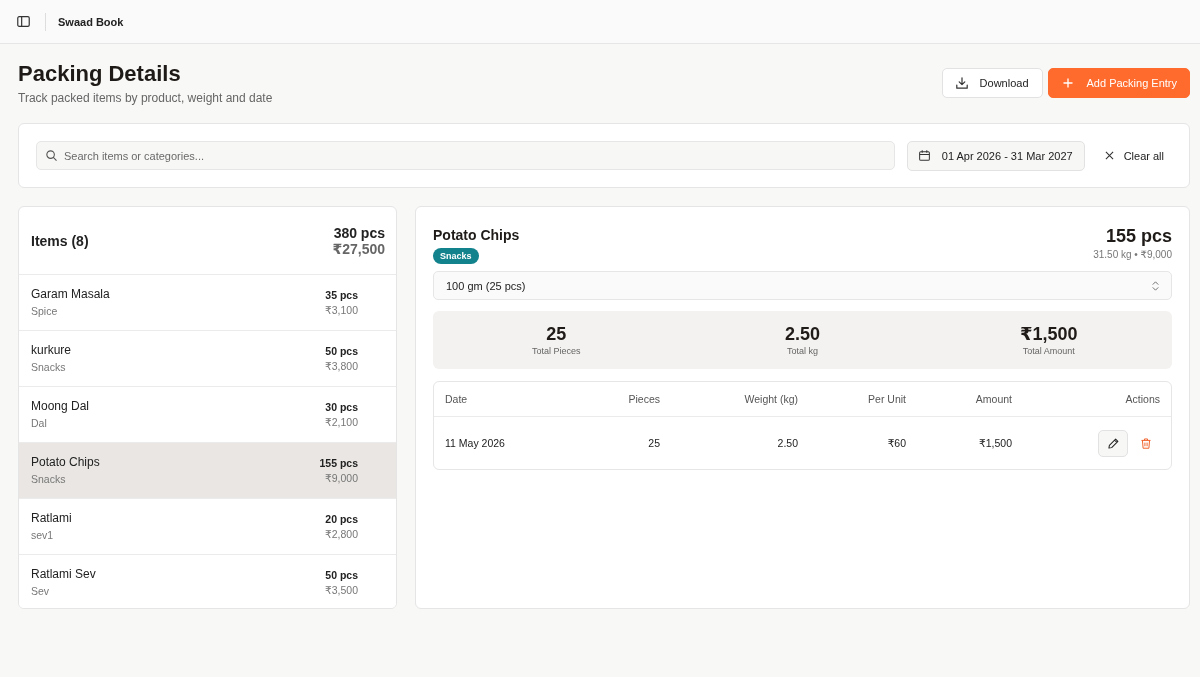 The height and width of the screenshot is (677, 1200). Describe the element at coordinates (341, 590) in the screenshot. I see `item-amount: ₹3,500` at that location.